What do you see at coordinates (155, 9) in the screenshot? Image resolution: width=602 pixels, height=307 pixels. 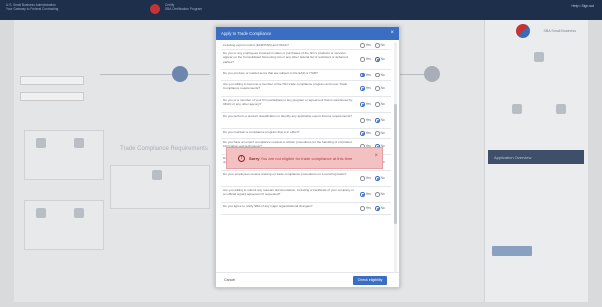 I see `logo-icon` at bounding box center [155, 9].